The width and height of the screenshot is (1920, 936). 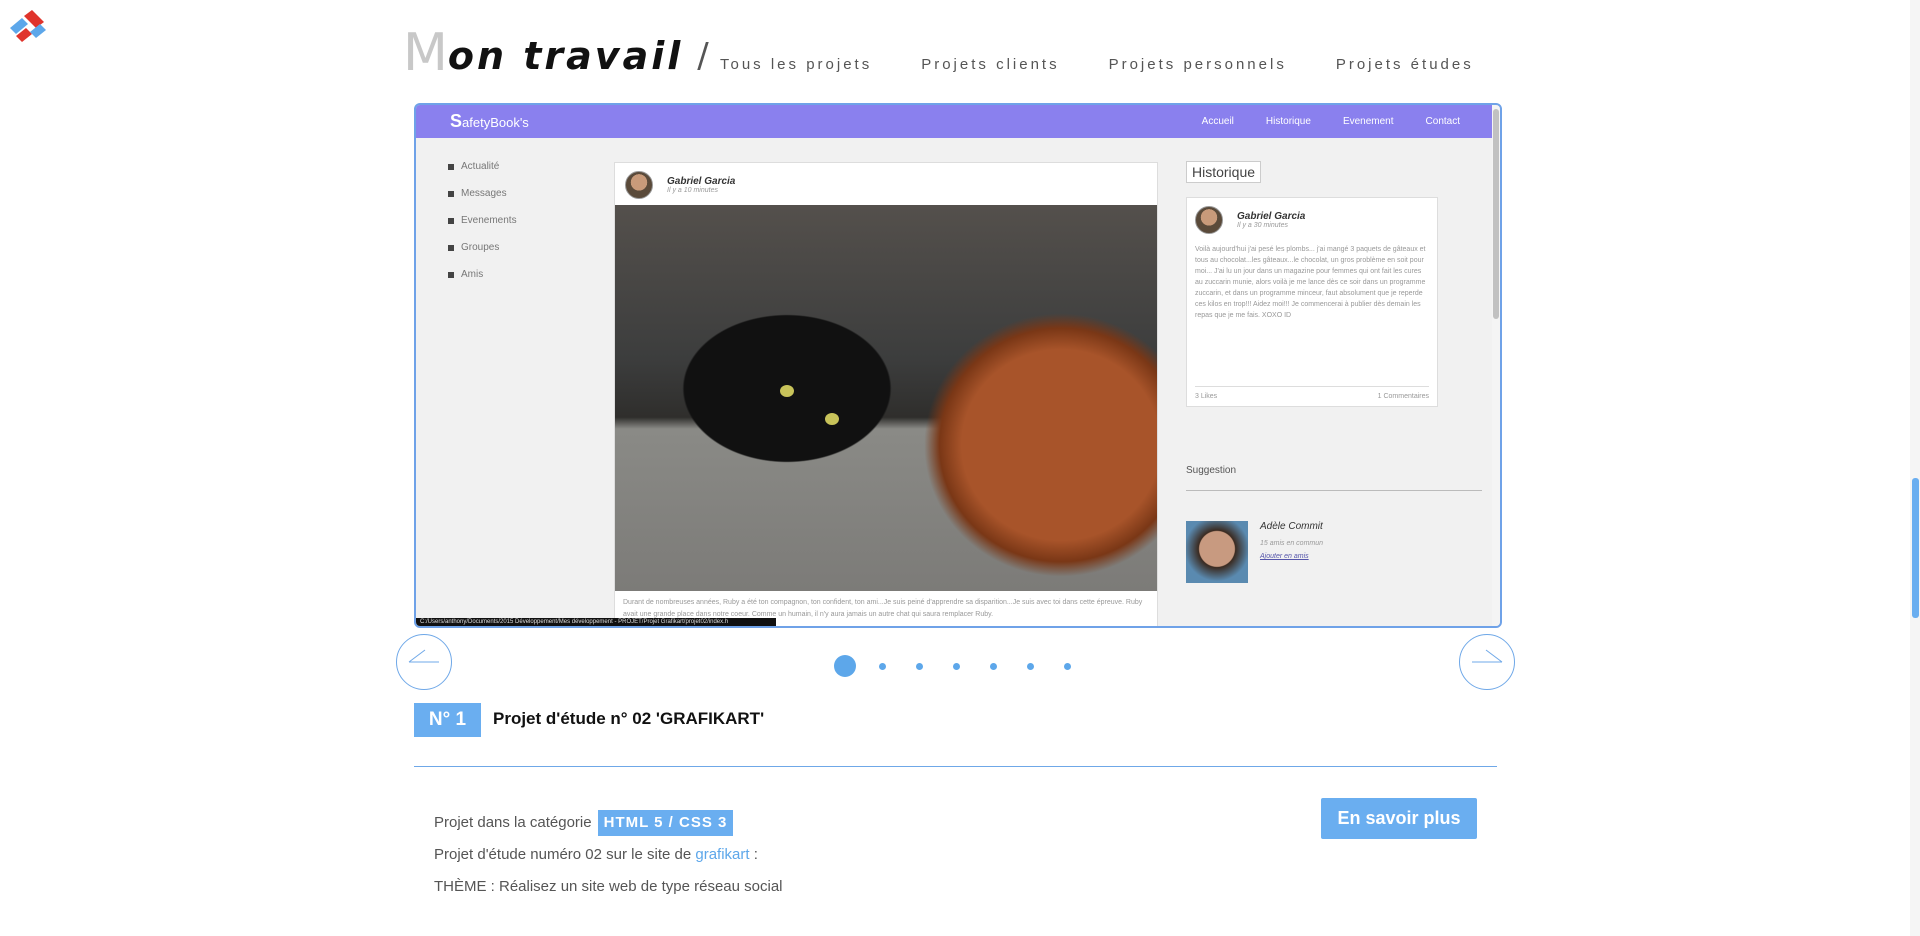 What do you see at coordinates (665, 823) in the screenshot?
I see `category-badge: HTML 5 / CSS 3` at bounding box center [665, 823].